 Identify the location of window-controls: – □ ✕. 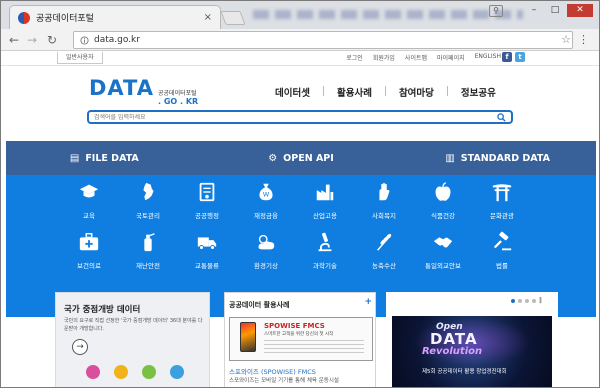
(559, 10).